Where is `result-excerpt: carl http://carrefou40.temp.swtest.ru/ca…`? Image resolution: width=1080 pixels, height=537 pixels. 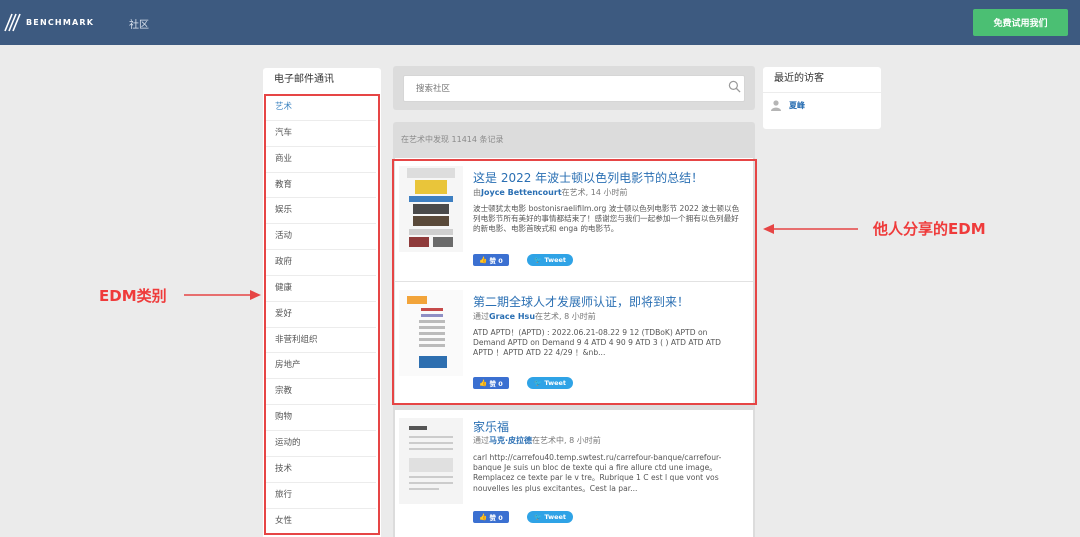 result-excerpt: carl http://carrefou40.temp.swtest.ru/ca… is located at coordinates (597, 473).